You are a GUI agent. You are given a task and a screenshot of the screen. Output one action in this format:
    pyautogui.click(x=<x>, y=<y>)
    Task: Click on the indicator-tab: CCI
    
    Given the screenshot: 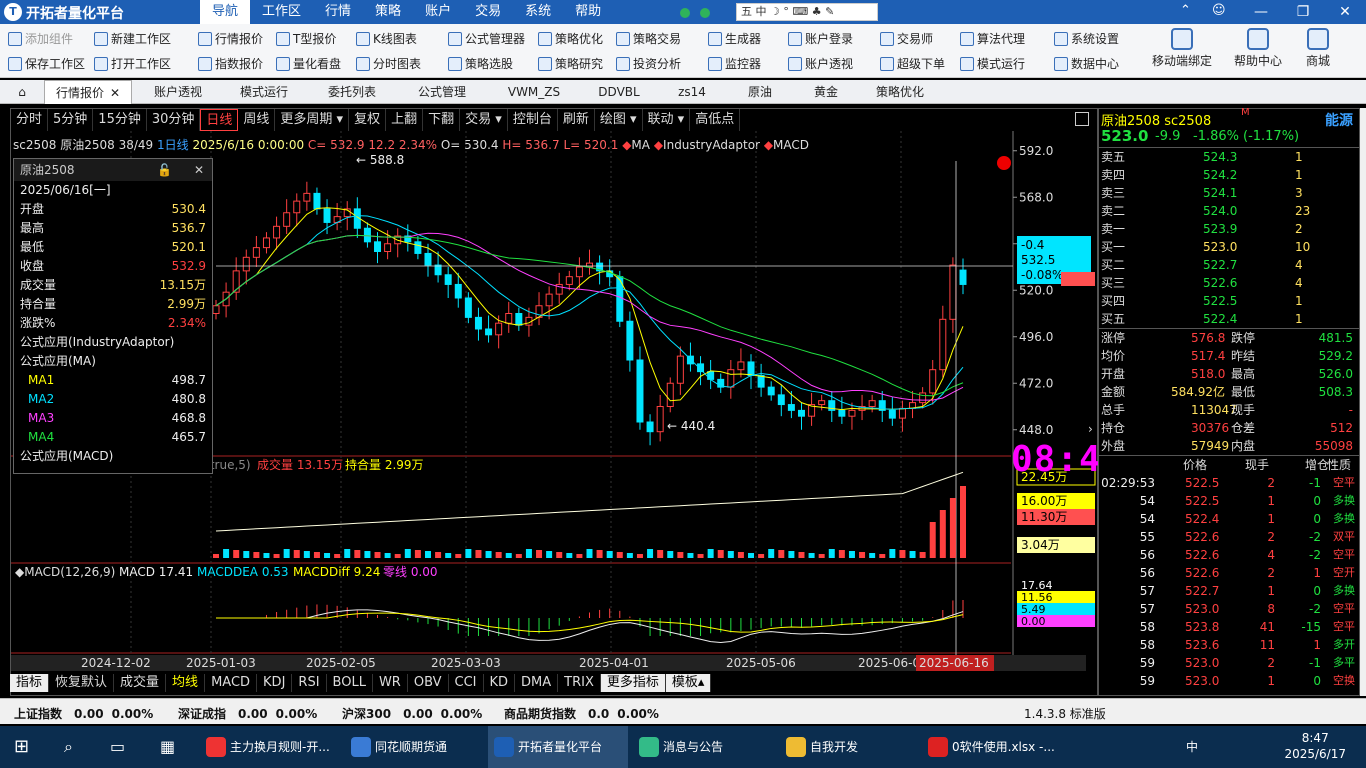 What is the action you would take?
    pyautogui.click(x=466, y=683)
    